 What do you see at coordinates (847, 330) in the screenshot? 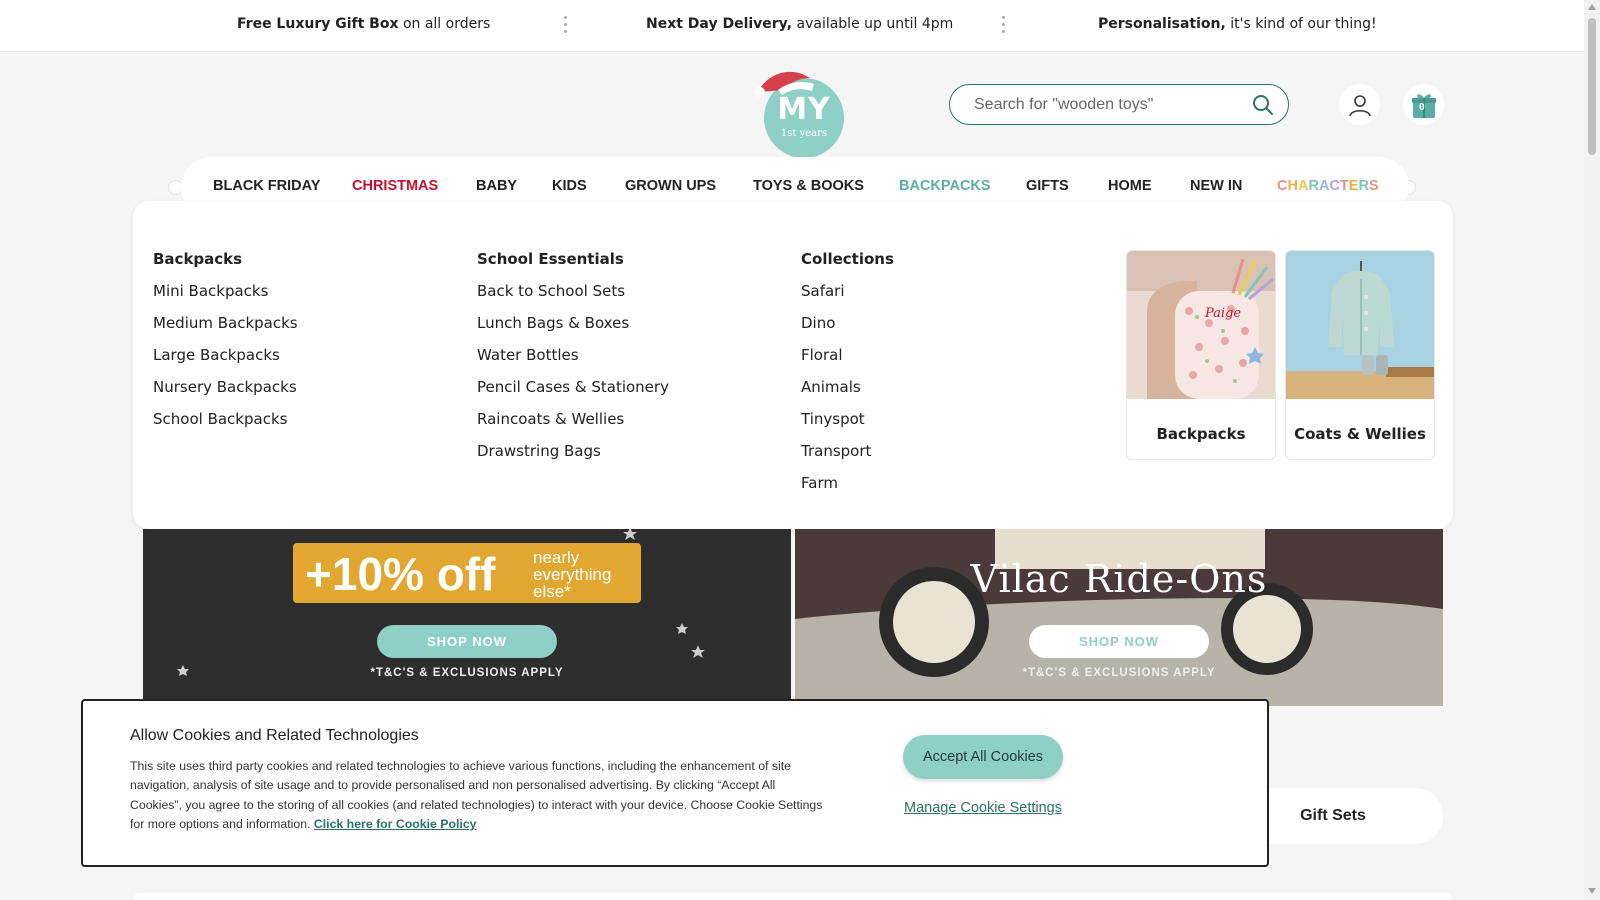
I see `menu-link: Dino` at bounding box center [847, 330].